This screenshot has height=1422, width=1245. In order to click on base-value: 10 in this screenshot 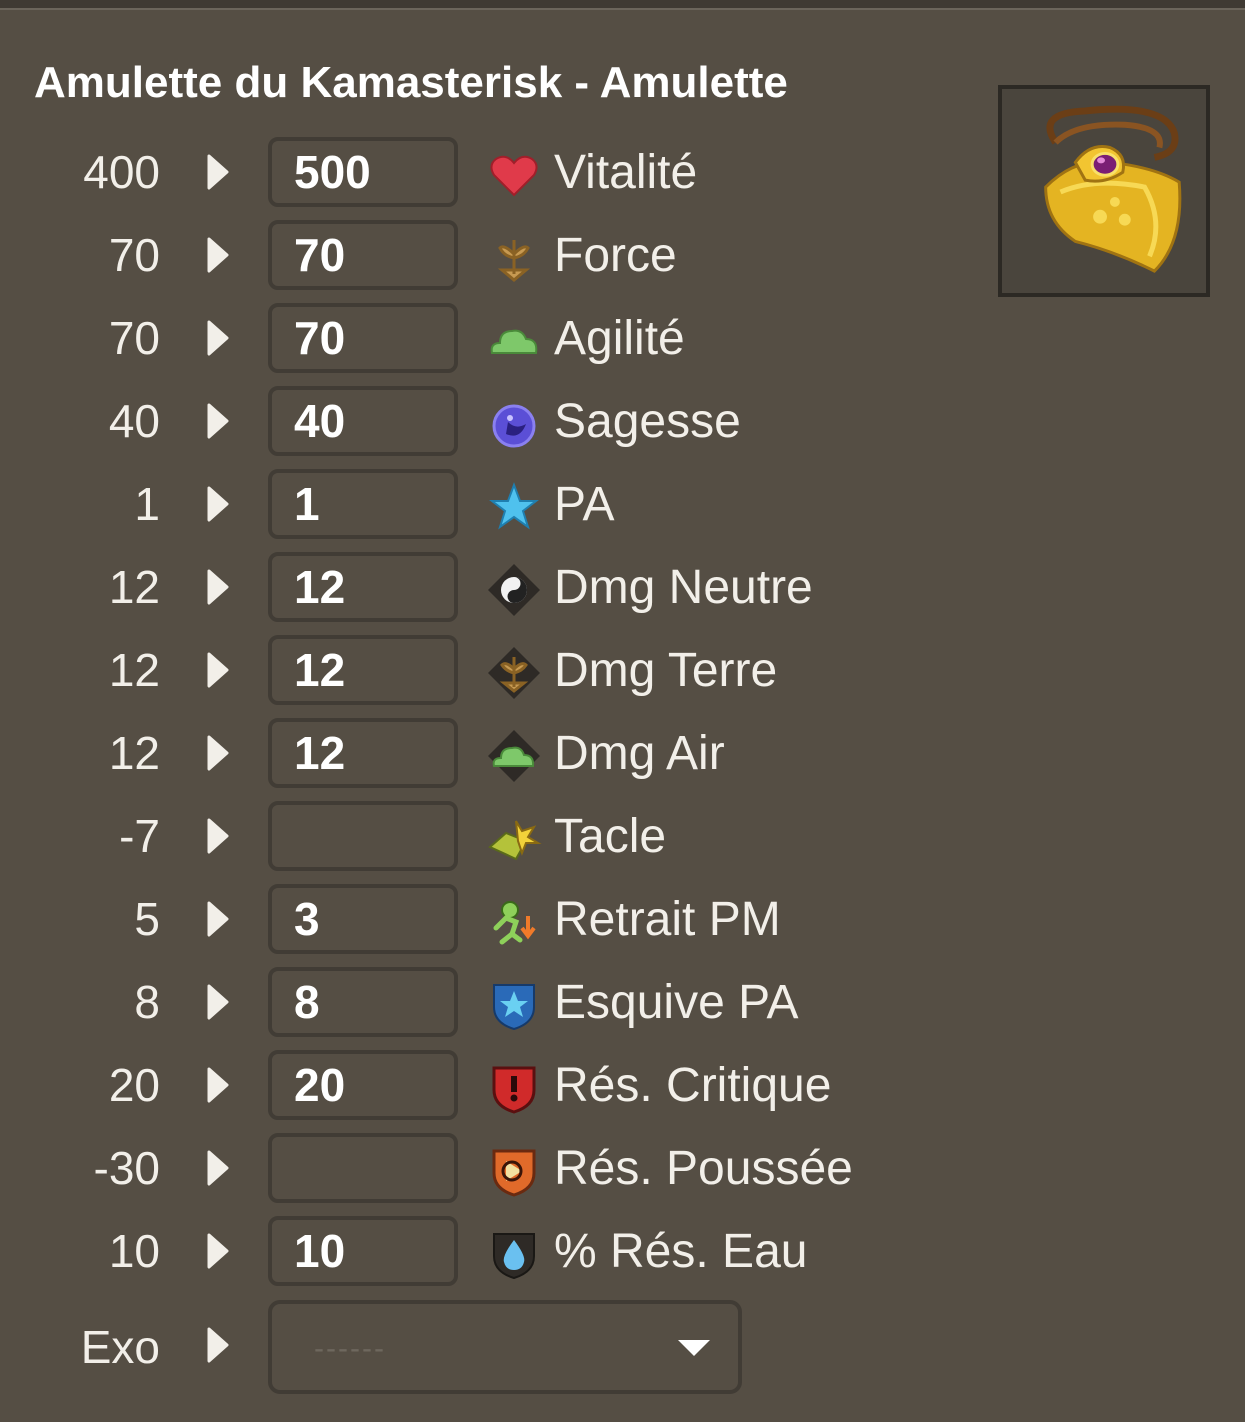, I will do `click(134, 1251)`.